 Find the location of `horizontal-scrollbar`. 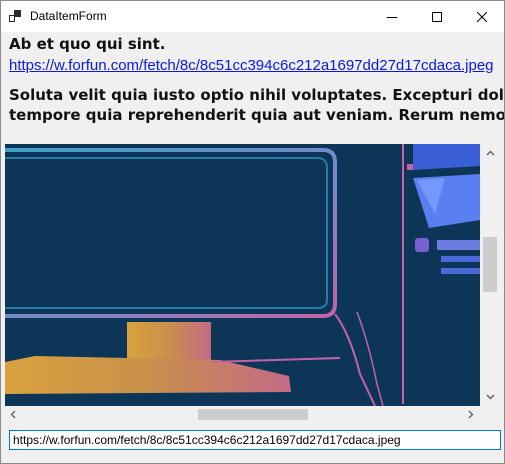

horizontal-scrollbar is located at coordinates (242, 414).